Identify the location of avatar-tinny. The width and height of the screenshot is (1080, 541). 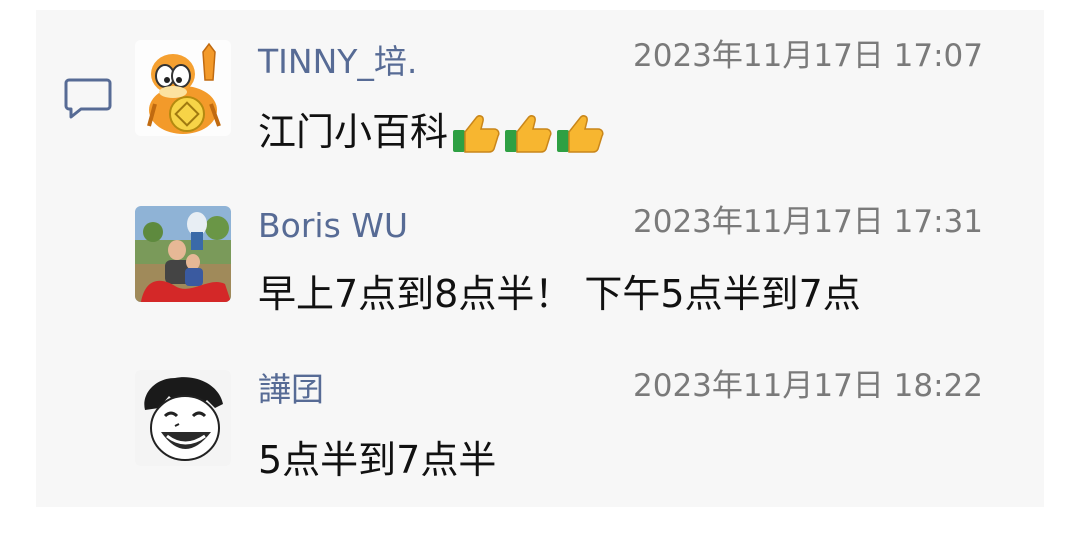
(183, 88).